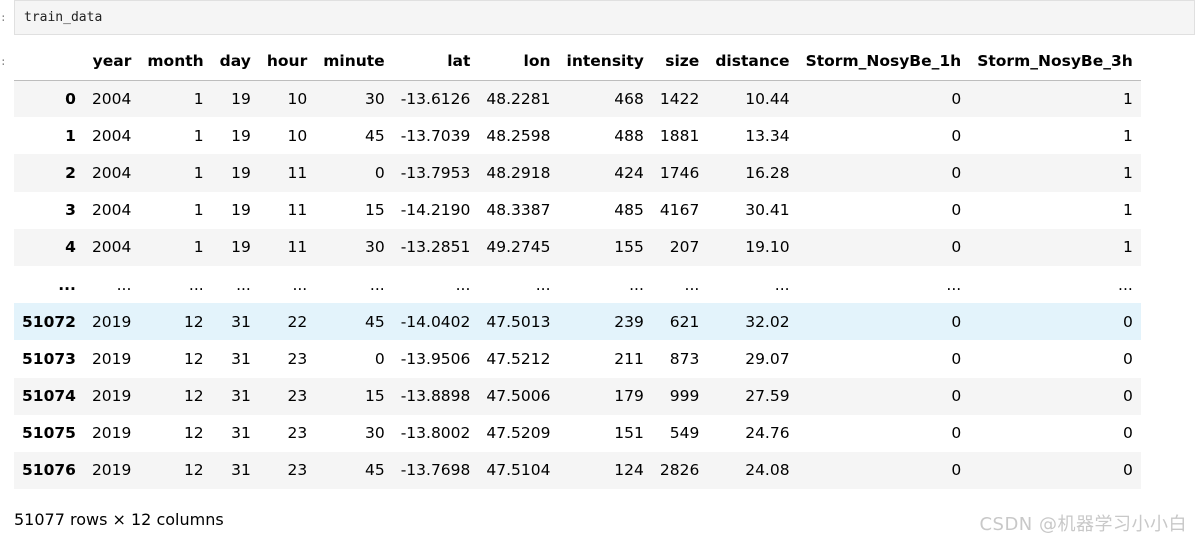 The image size is (1195, 542). Describe the element at coordinates (629, 470) in the screenshot. I see `table-cell: 124` at that location.